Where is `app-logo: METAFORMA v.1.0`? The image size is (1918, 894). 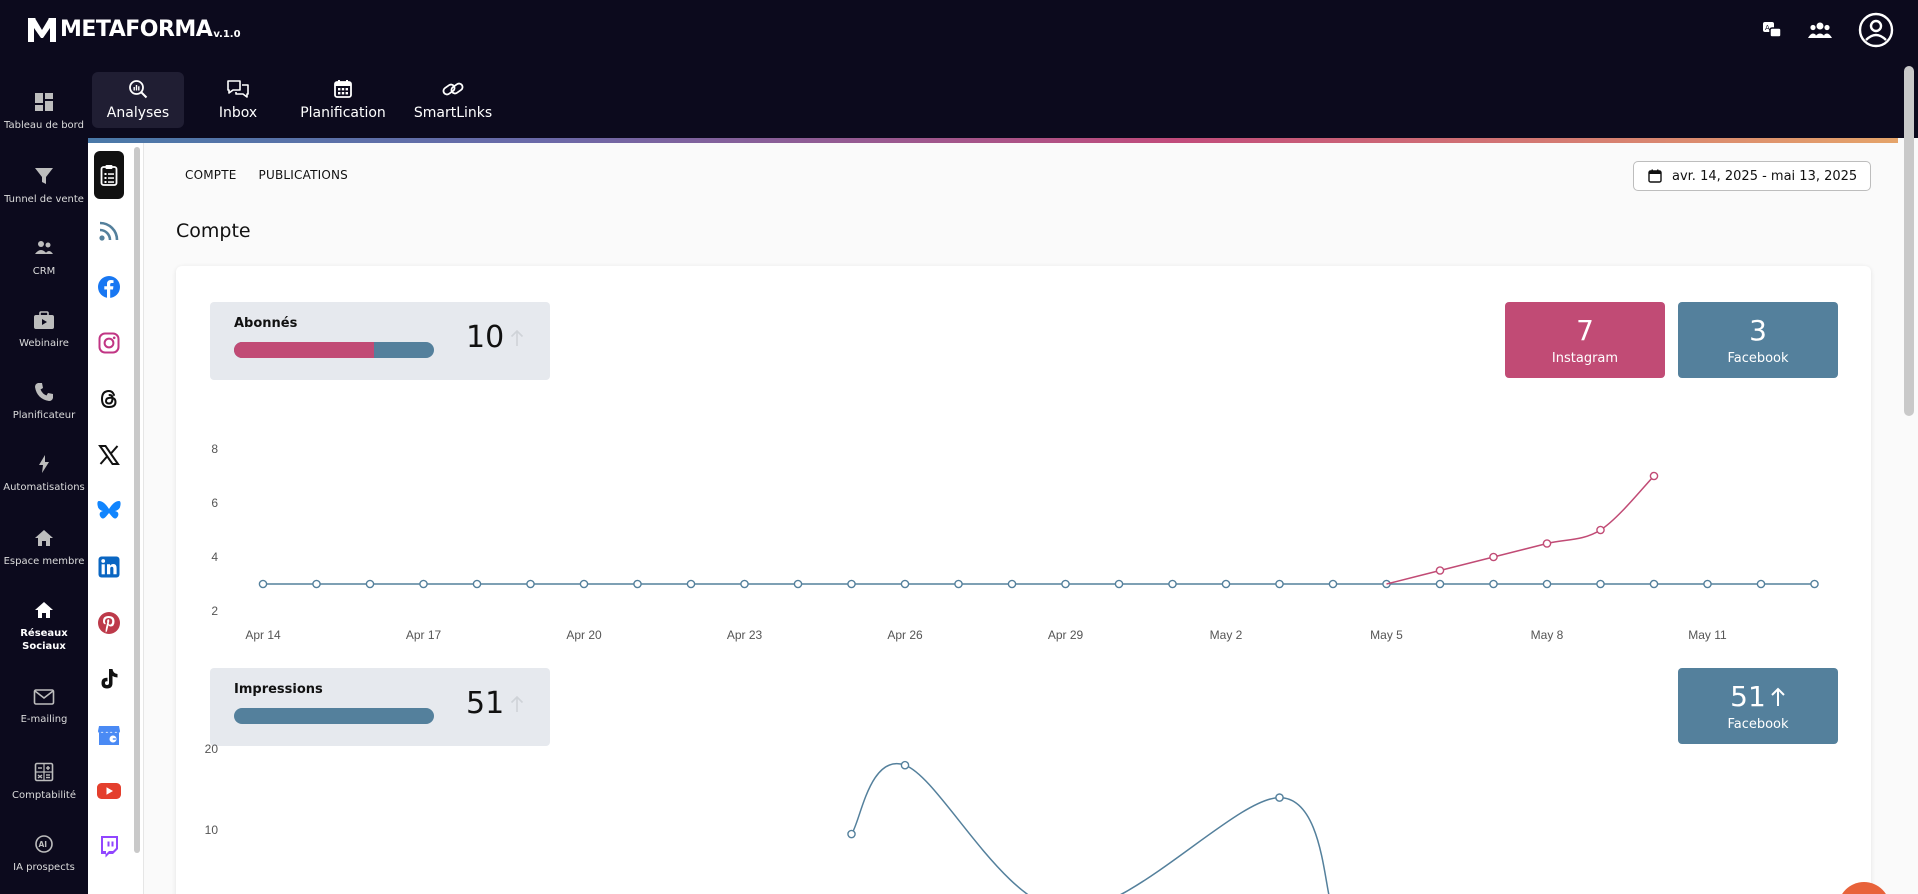
app-logo: METAFORMA v.1.0 is located at coordinates (133, 29).